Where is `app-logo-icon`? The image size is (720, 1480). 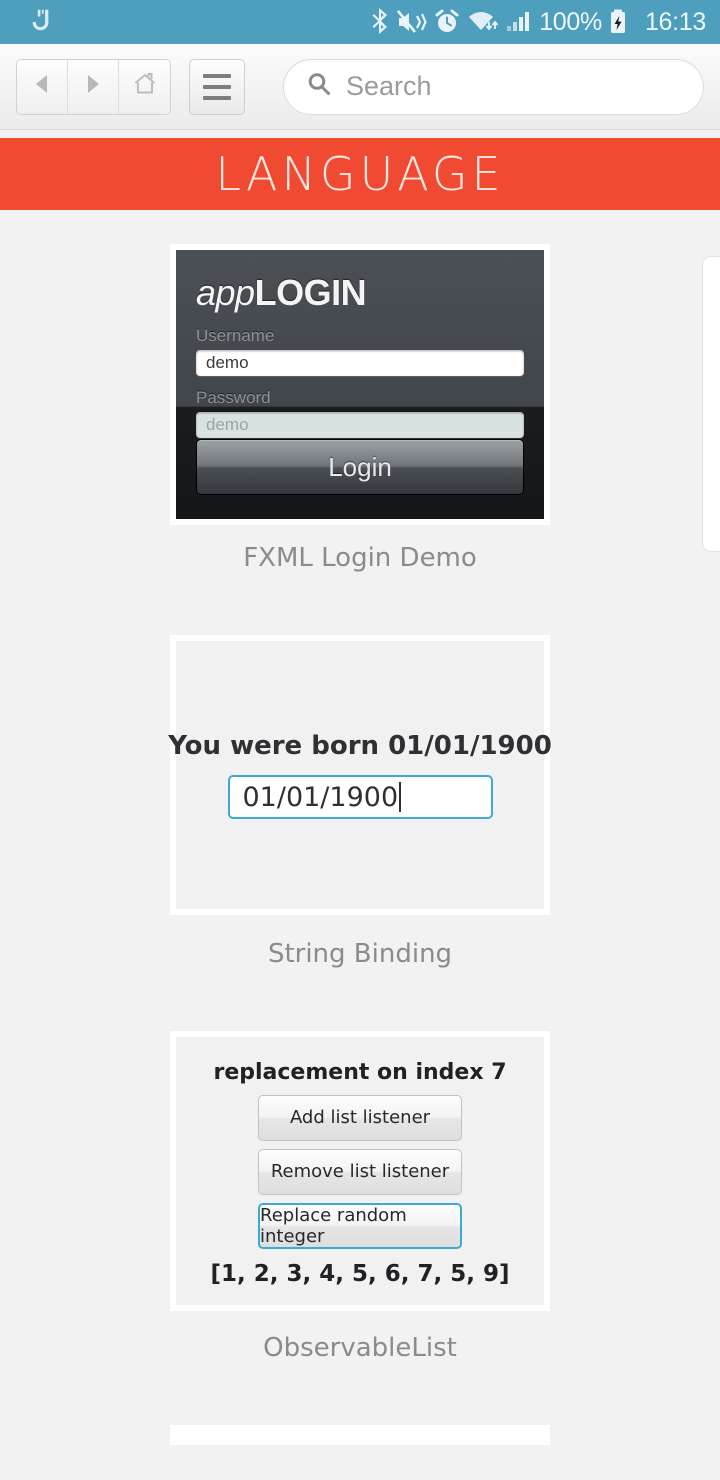
app-logo-icon is located at coordinates (41, 22).